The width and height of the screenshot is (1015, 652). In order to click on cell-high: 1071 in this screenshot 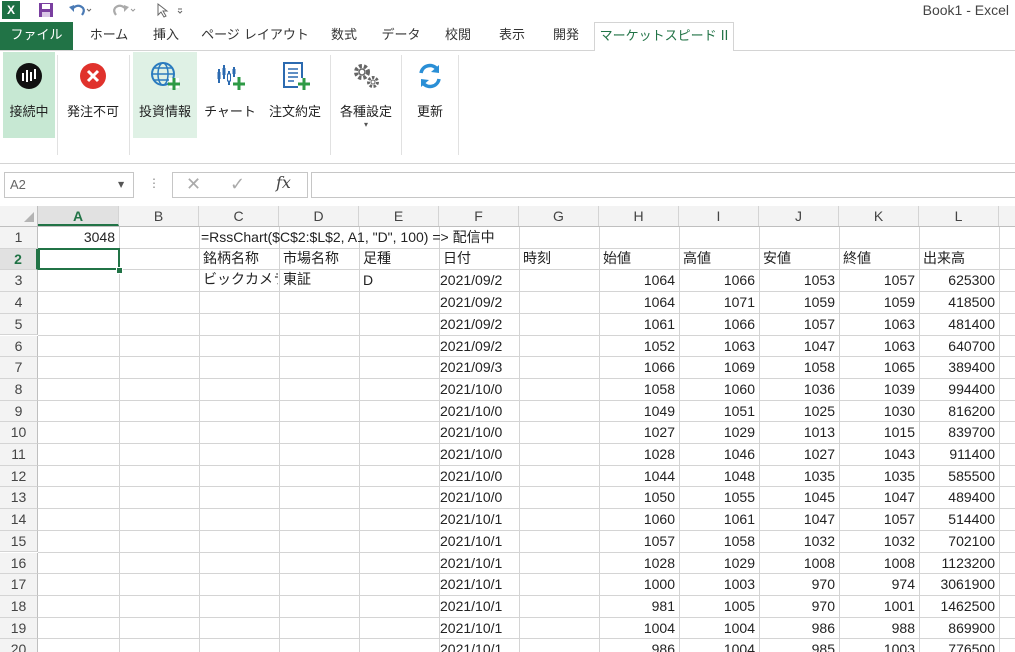, I will do `click(717, 302)`.